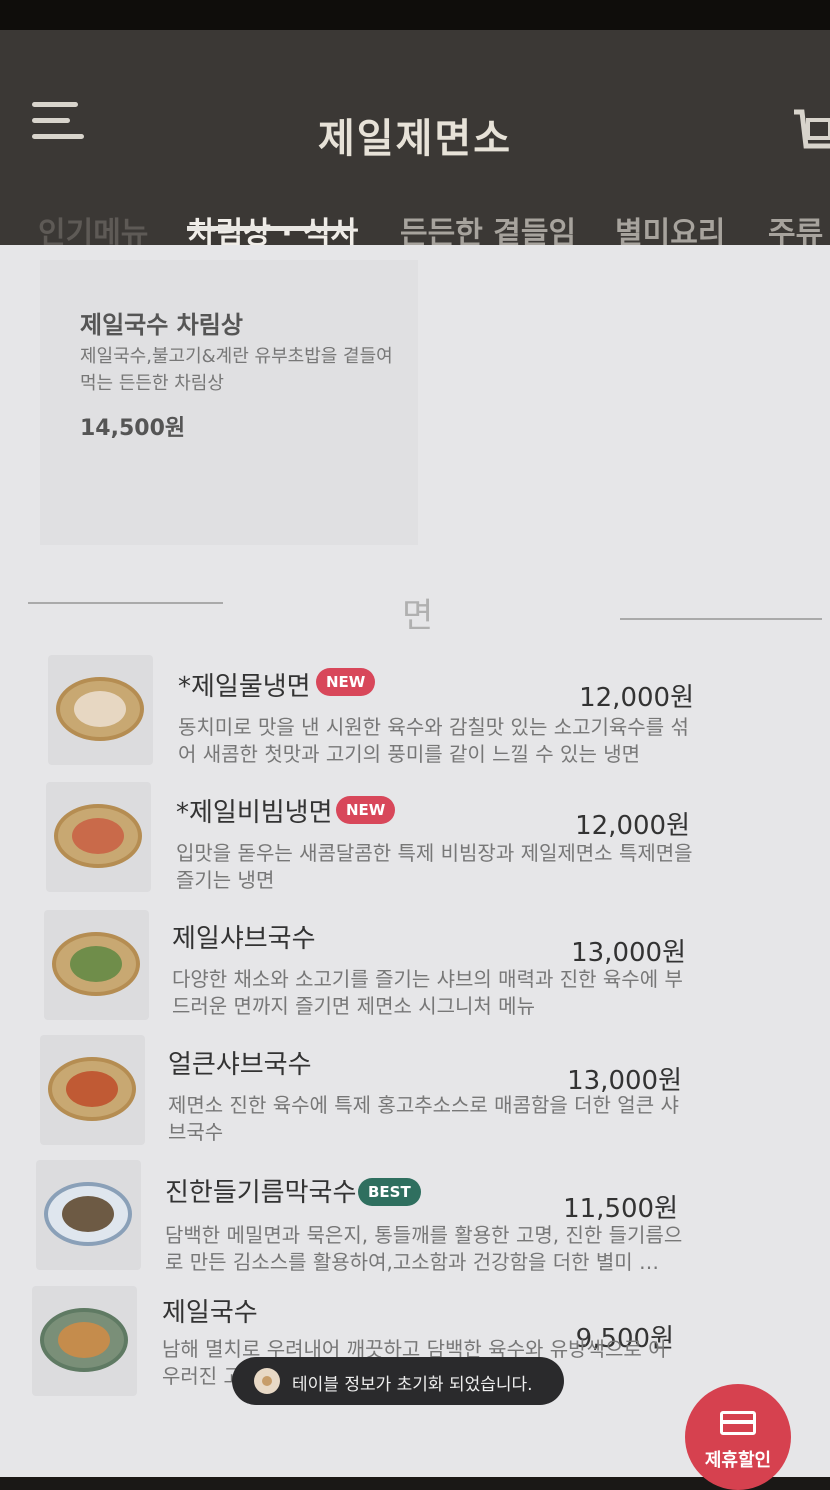  What do you see at coordinates (267, 1381) in the screenshot?
I see `info-icon` at bounding box center [267, 1381].